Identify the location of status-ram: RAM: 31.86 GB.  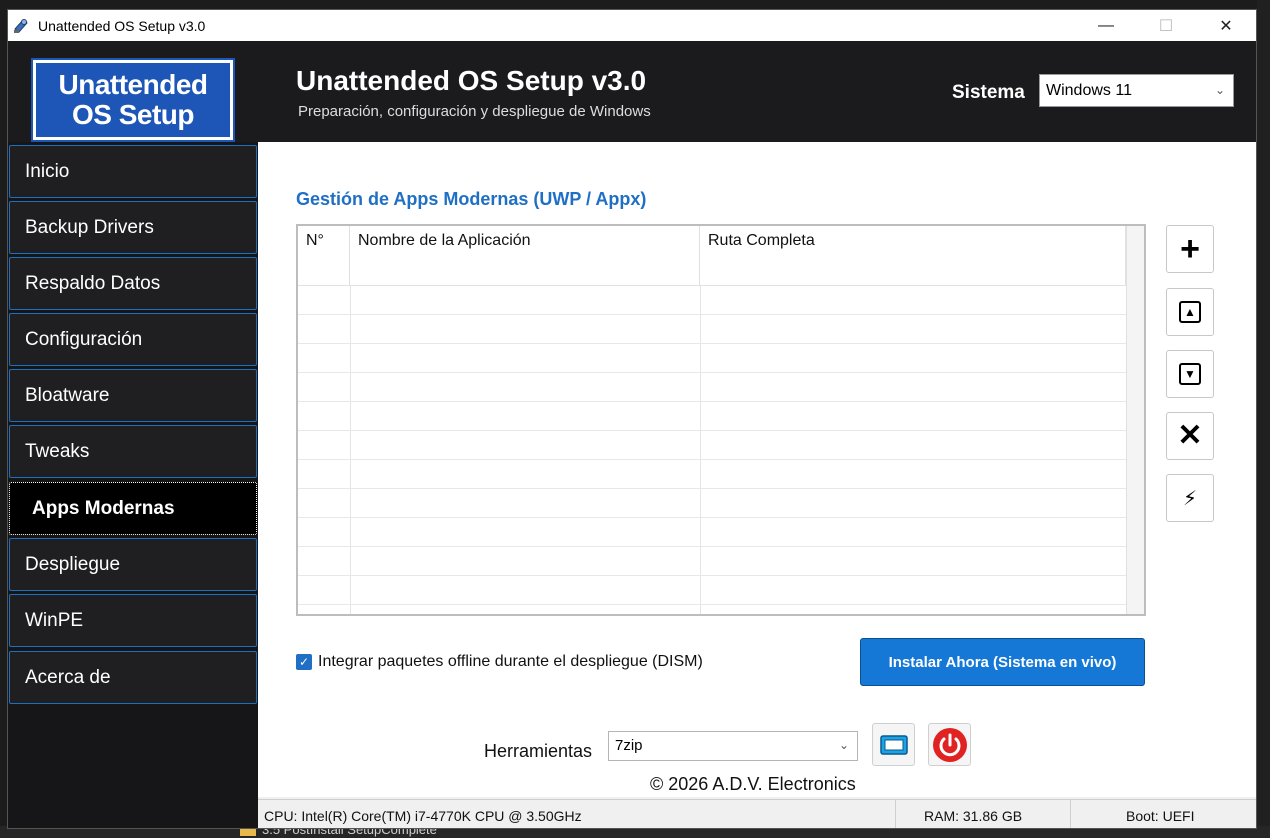
(983, 814).